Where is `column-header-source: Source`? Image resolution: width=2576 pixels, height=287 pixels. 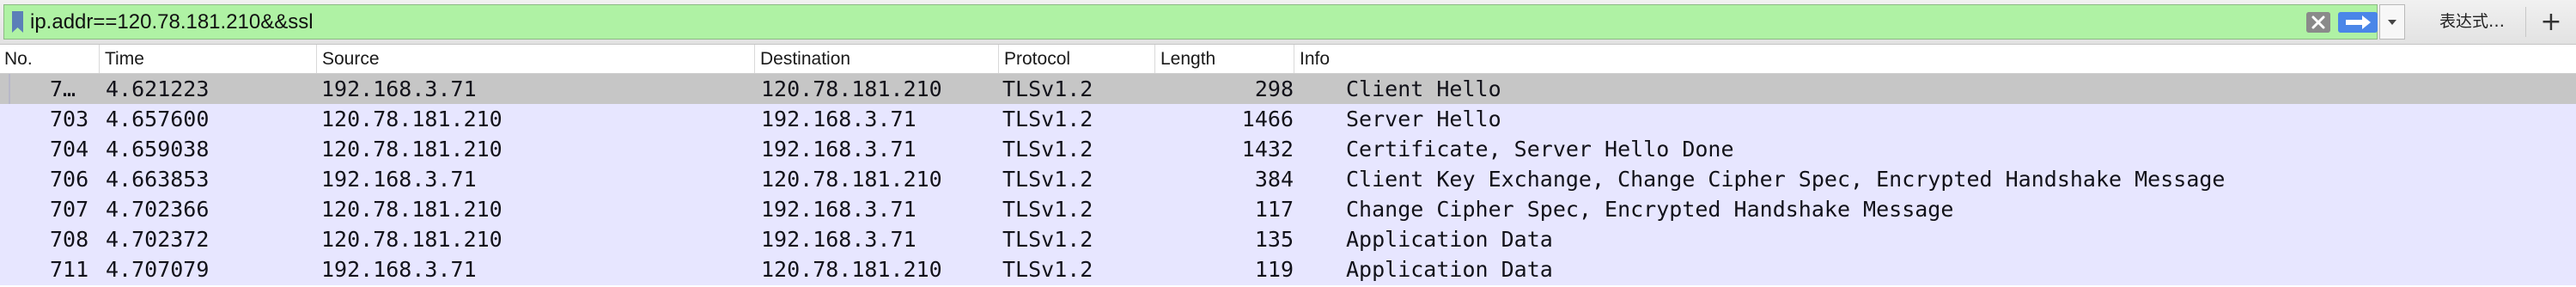 column-header-source: Source is located at coordinates (535, 59).